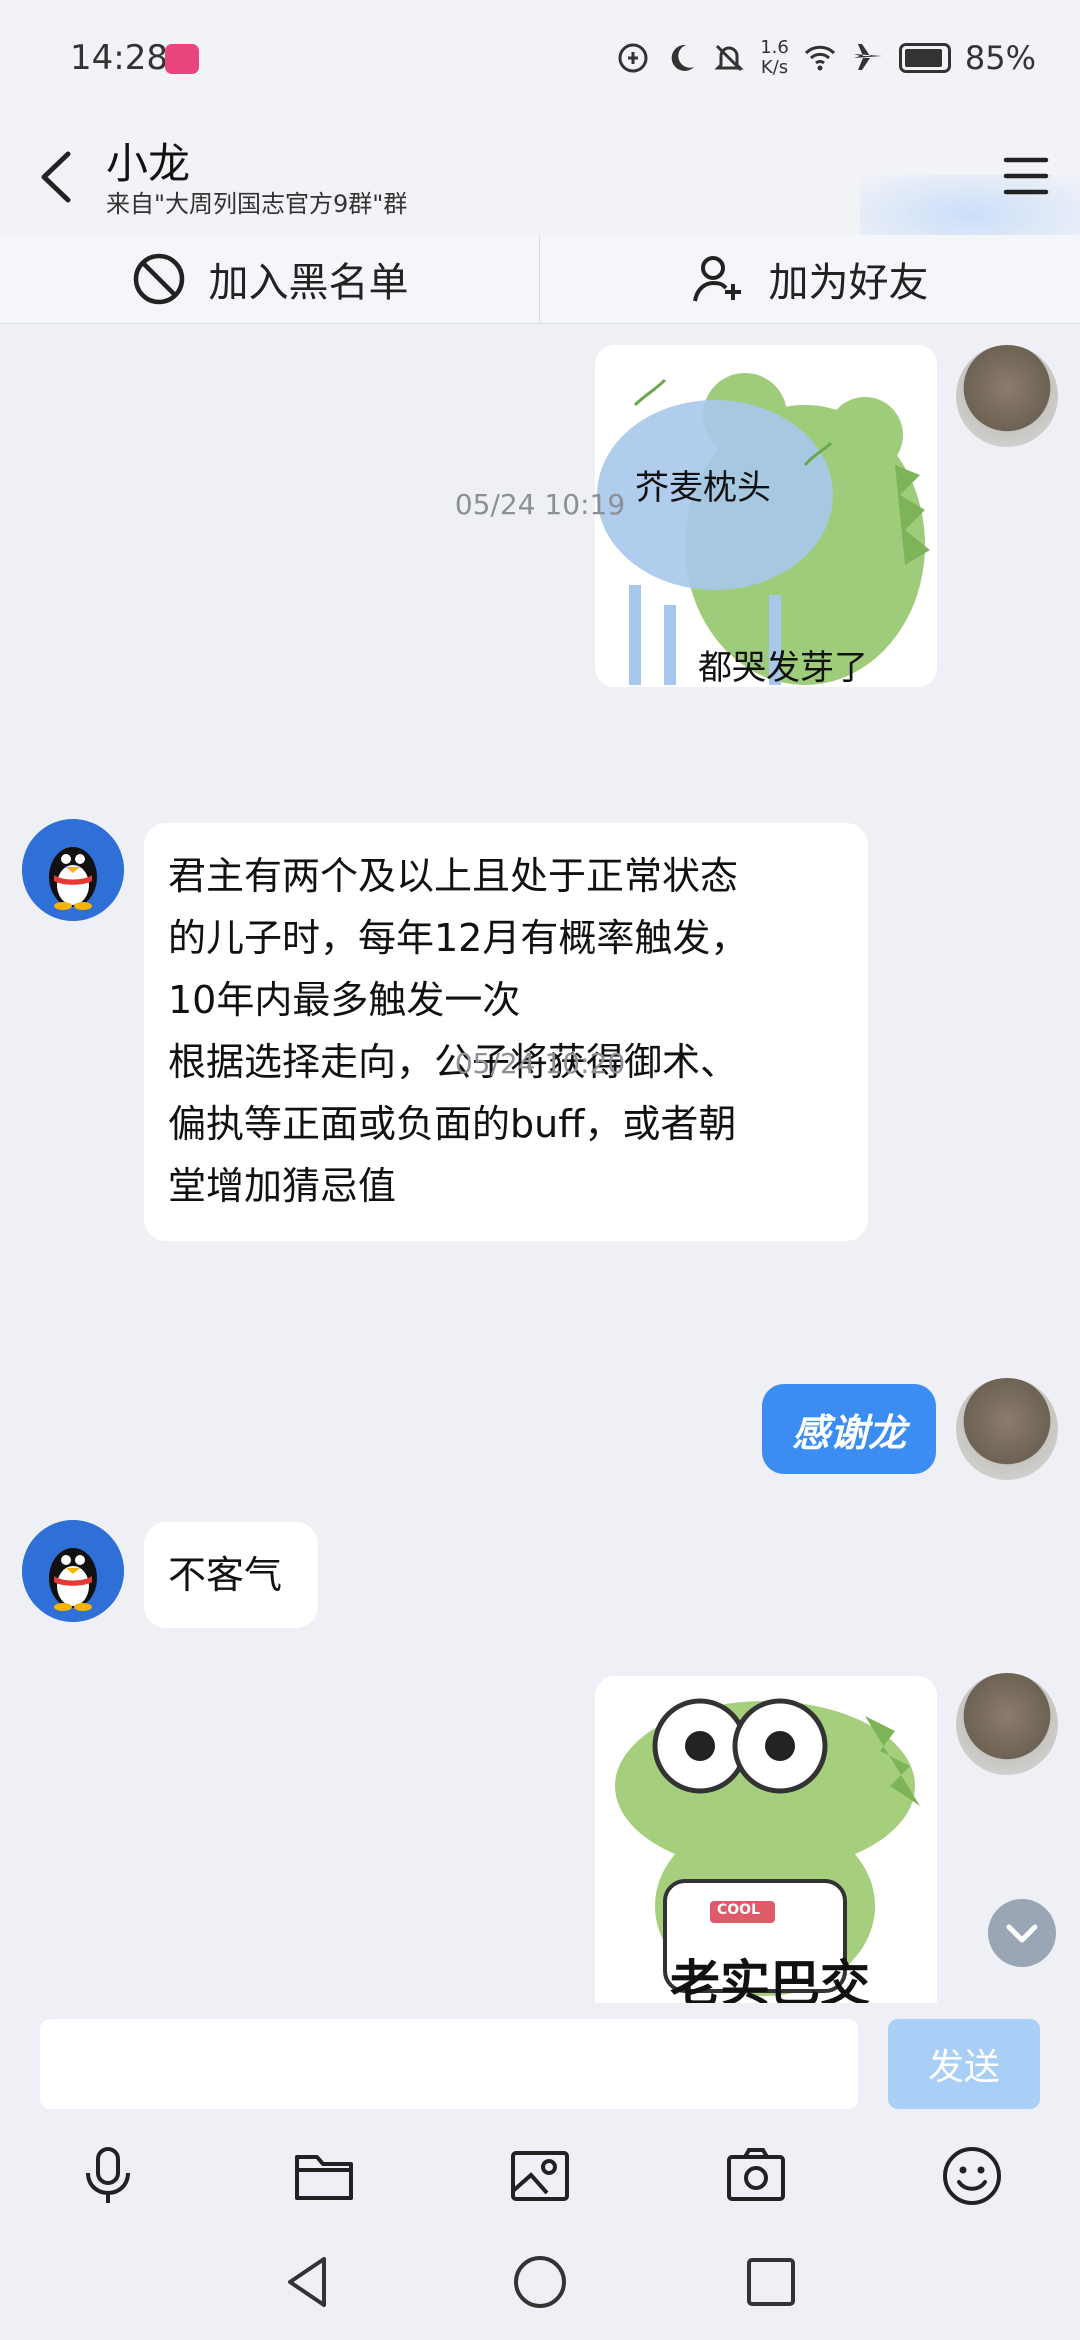  I want to click on add-friend-label: 加为好友, so click(848, 283).